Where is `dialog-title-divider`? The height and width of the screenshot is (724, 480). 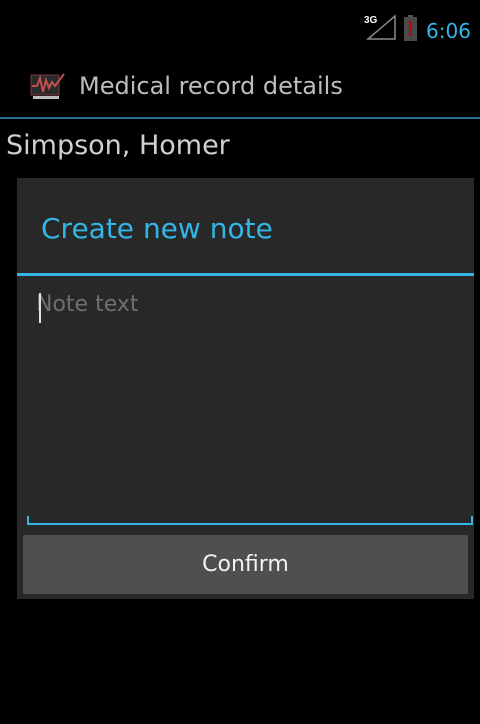 dialog-title-divider is located at coordinates (245, 274).